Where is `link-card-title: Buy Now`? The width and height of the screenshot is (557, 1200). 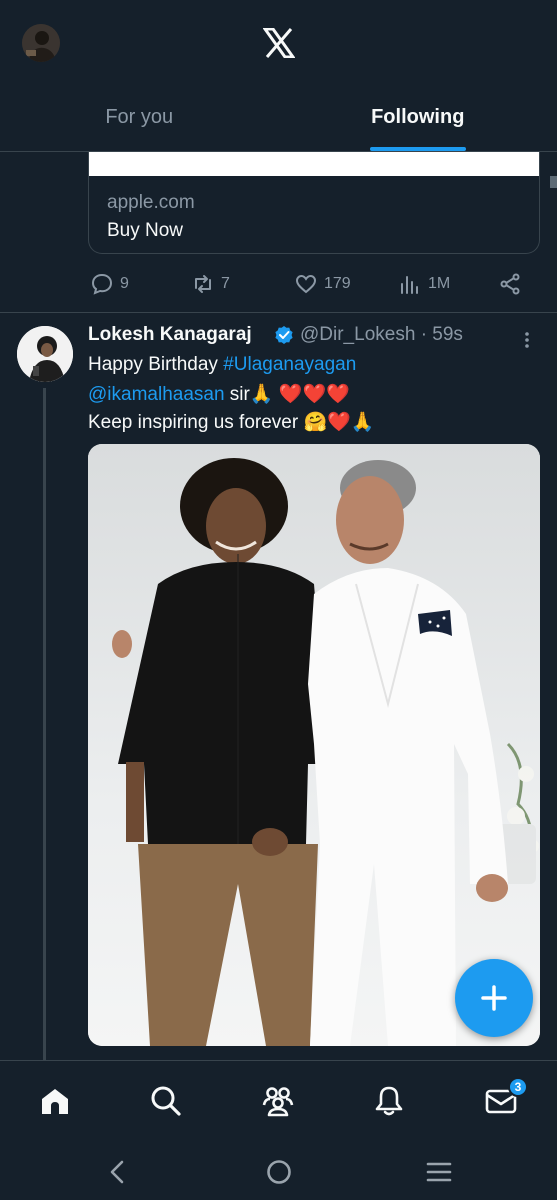
link-card-title: Buy Now is located at coordinates (145, 230).